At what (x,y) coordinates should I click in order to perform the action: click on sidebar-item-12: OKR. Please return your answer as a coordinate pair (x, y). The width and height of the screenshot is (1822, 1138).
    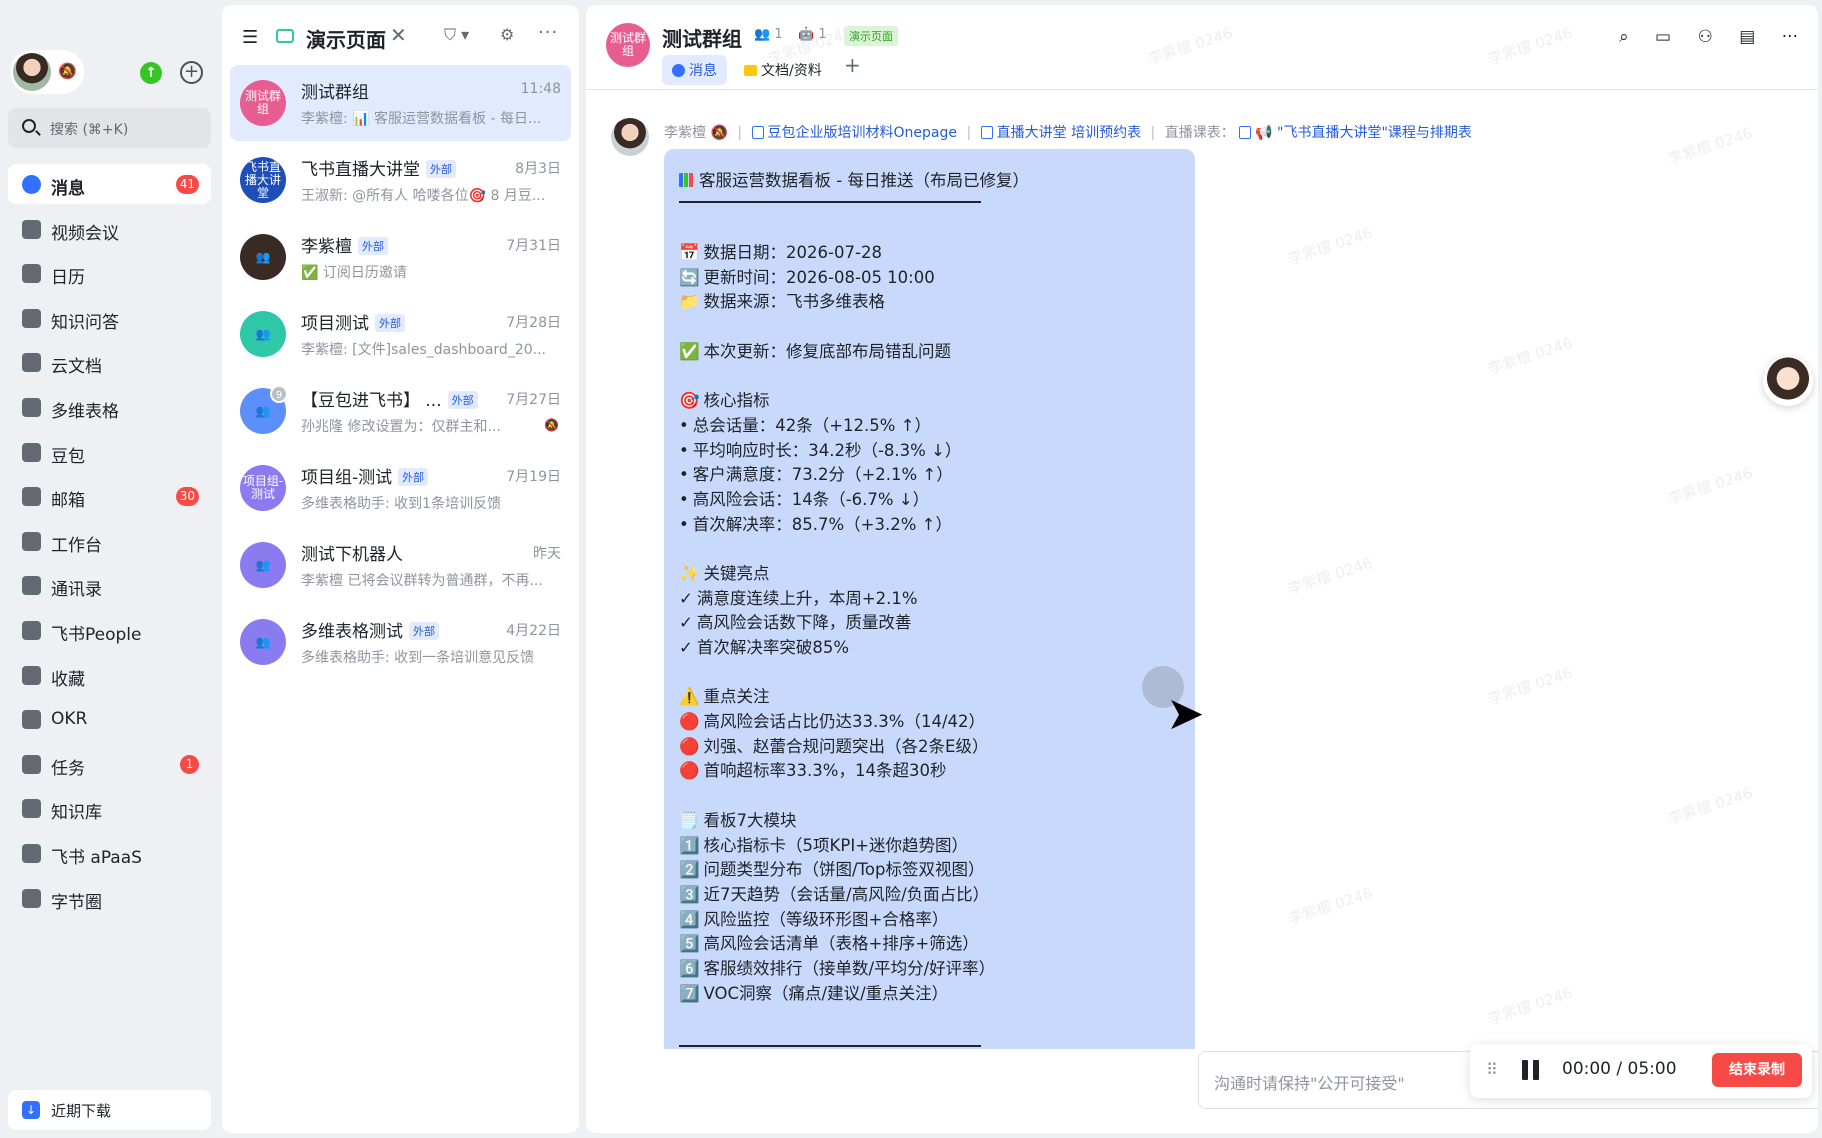
    Looking at the image, I should click on (109, 719).